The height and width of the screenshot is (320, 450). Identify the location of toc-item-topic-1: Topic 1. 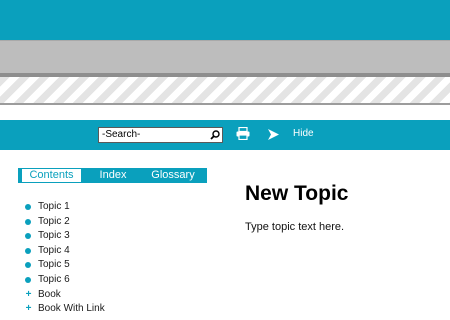
(95, 207).